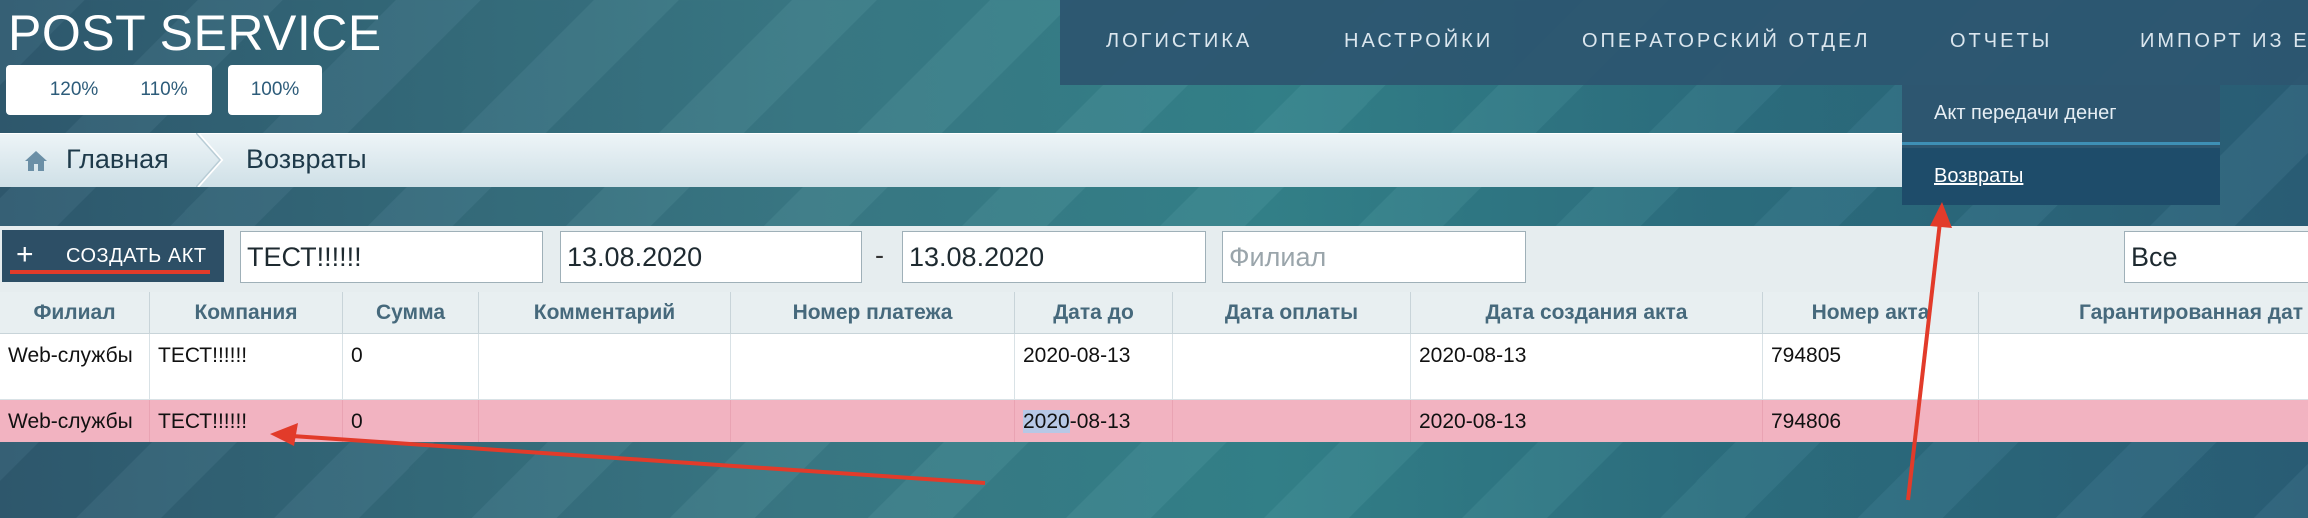 The image size is (2308, 518). Describe the element at coordinates (1094, 313) in the screenshot. I see `column-header-due-date: Дата до` at that location.